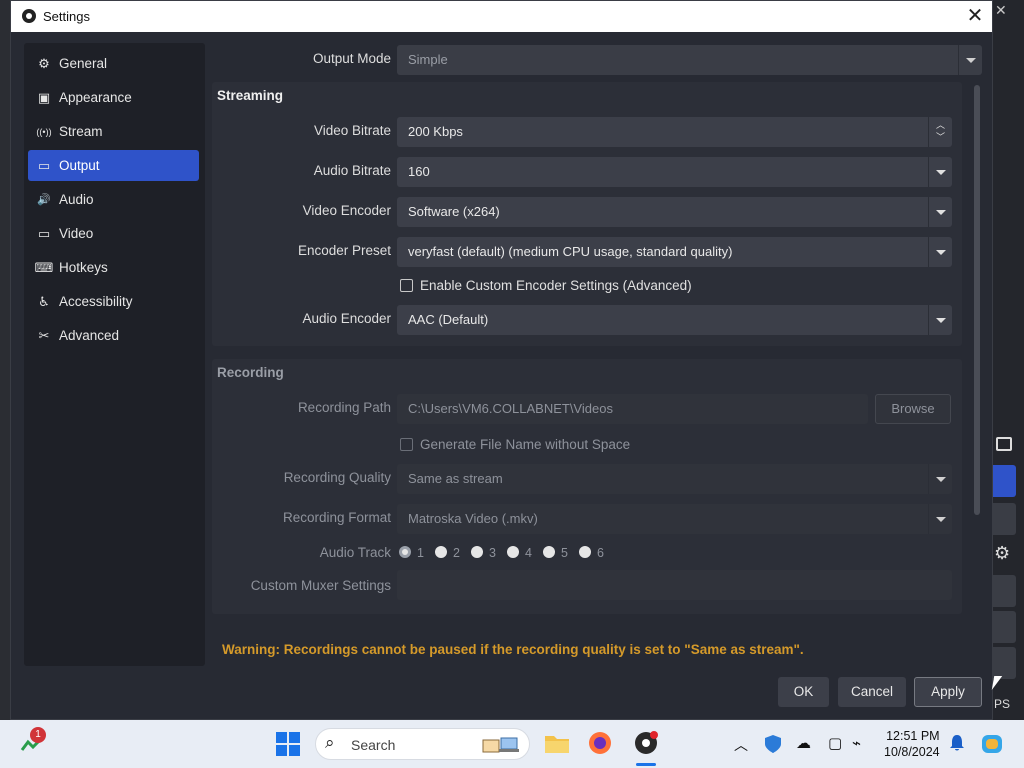  What do you see at coordinates (330, 742) in the screenshot?
I see `search-icon: ⌕` at bounding box center [330, 742].